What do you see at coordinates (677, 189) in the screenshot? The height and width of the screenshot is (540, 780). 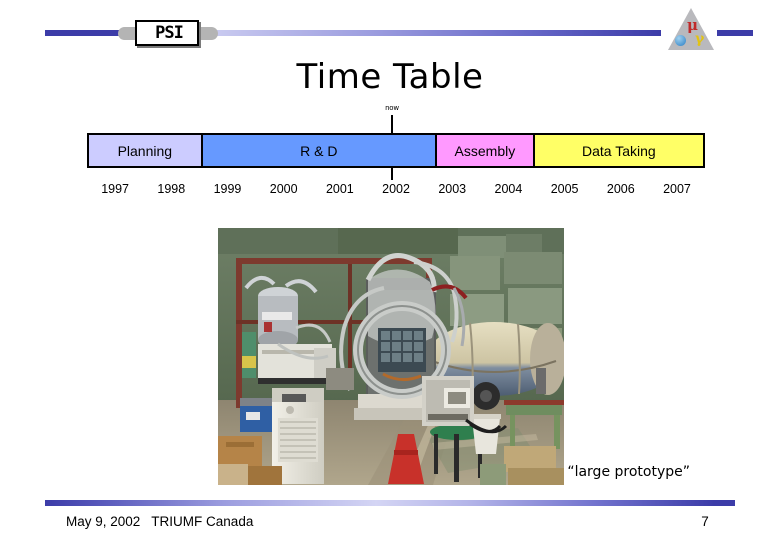 I see `year-label-2007: 2007` at bounding box center [677, 189].